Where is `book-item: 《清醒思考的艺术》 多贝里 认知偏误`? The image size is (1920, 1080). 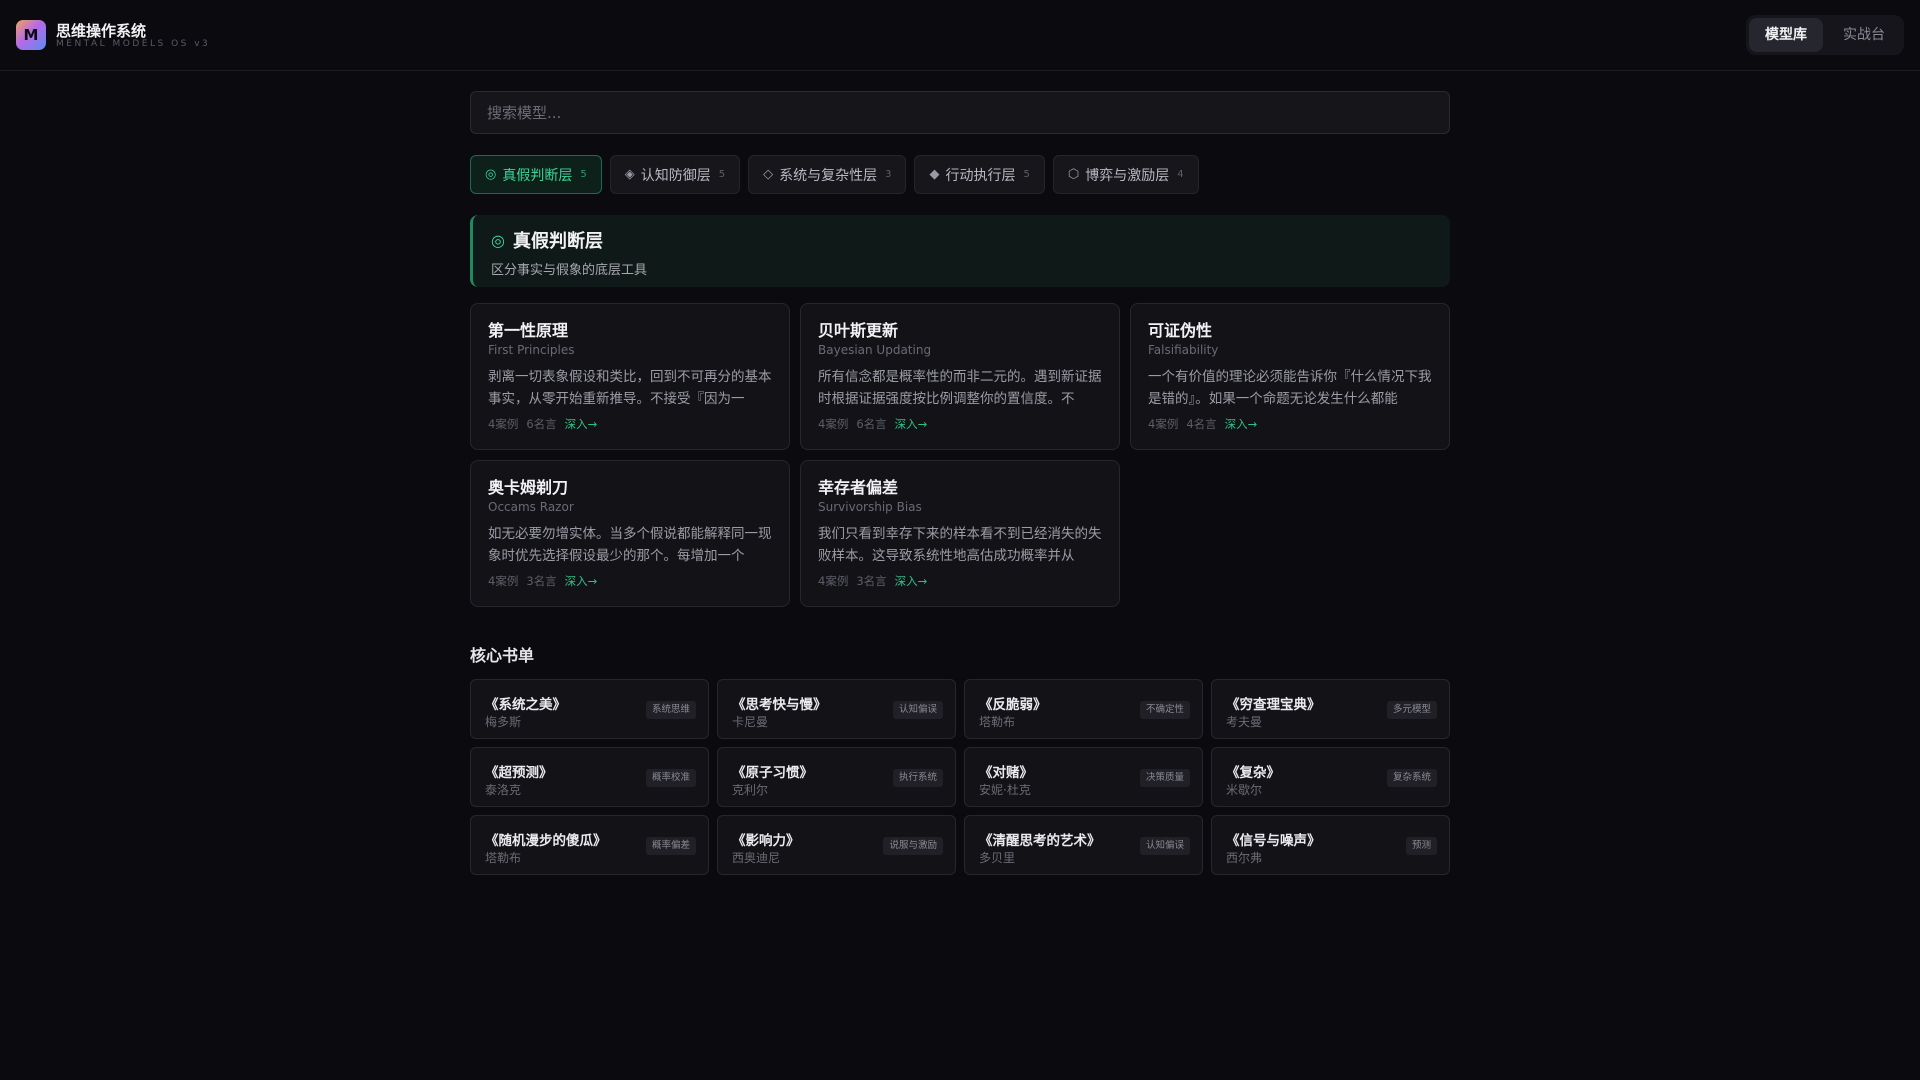 book-item: 《清醒思考的艺术》 多贝里 认知偏误 is located at coordinates (1083, 845).